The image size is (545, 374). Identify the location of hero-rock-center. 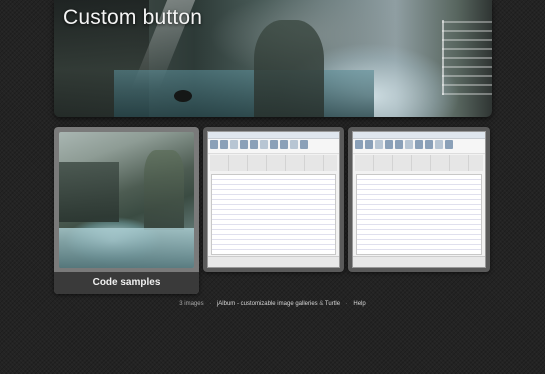
(289, 68).